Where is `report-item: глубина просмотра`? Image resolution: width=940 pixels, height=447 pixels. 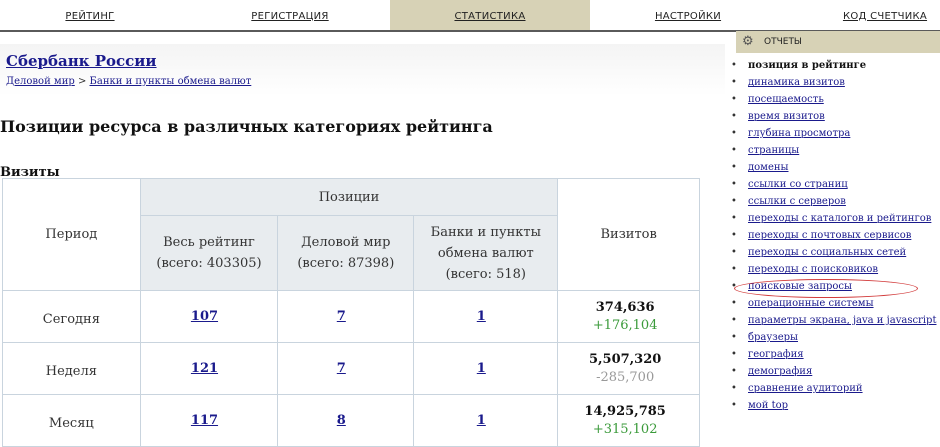 report-item: глубина просмотра is located at coordinates (835, 133).